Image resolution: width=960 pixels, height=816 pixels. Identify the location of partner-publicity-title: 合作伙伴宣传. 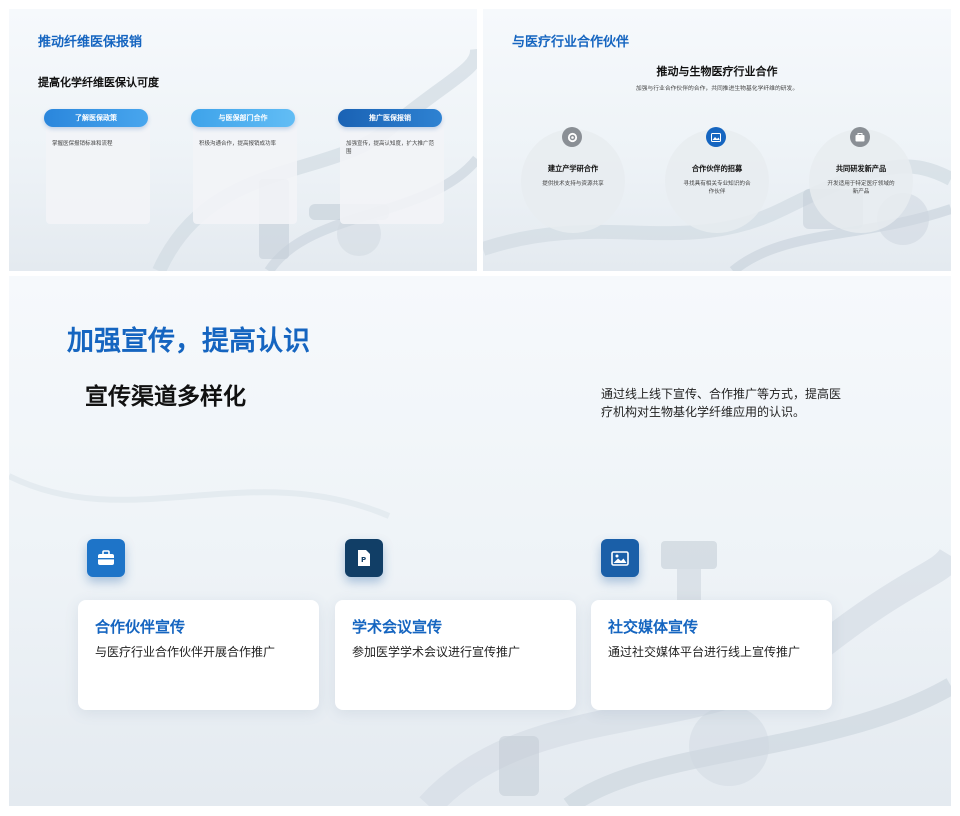
(140, 627).